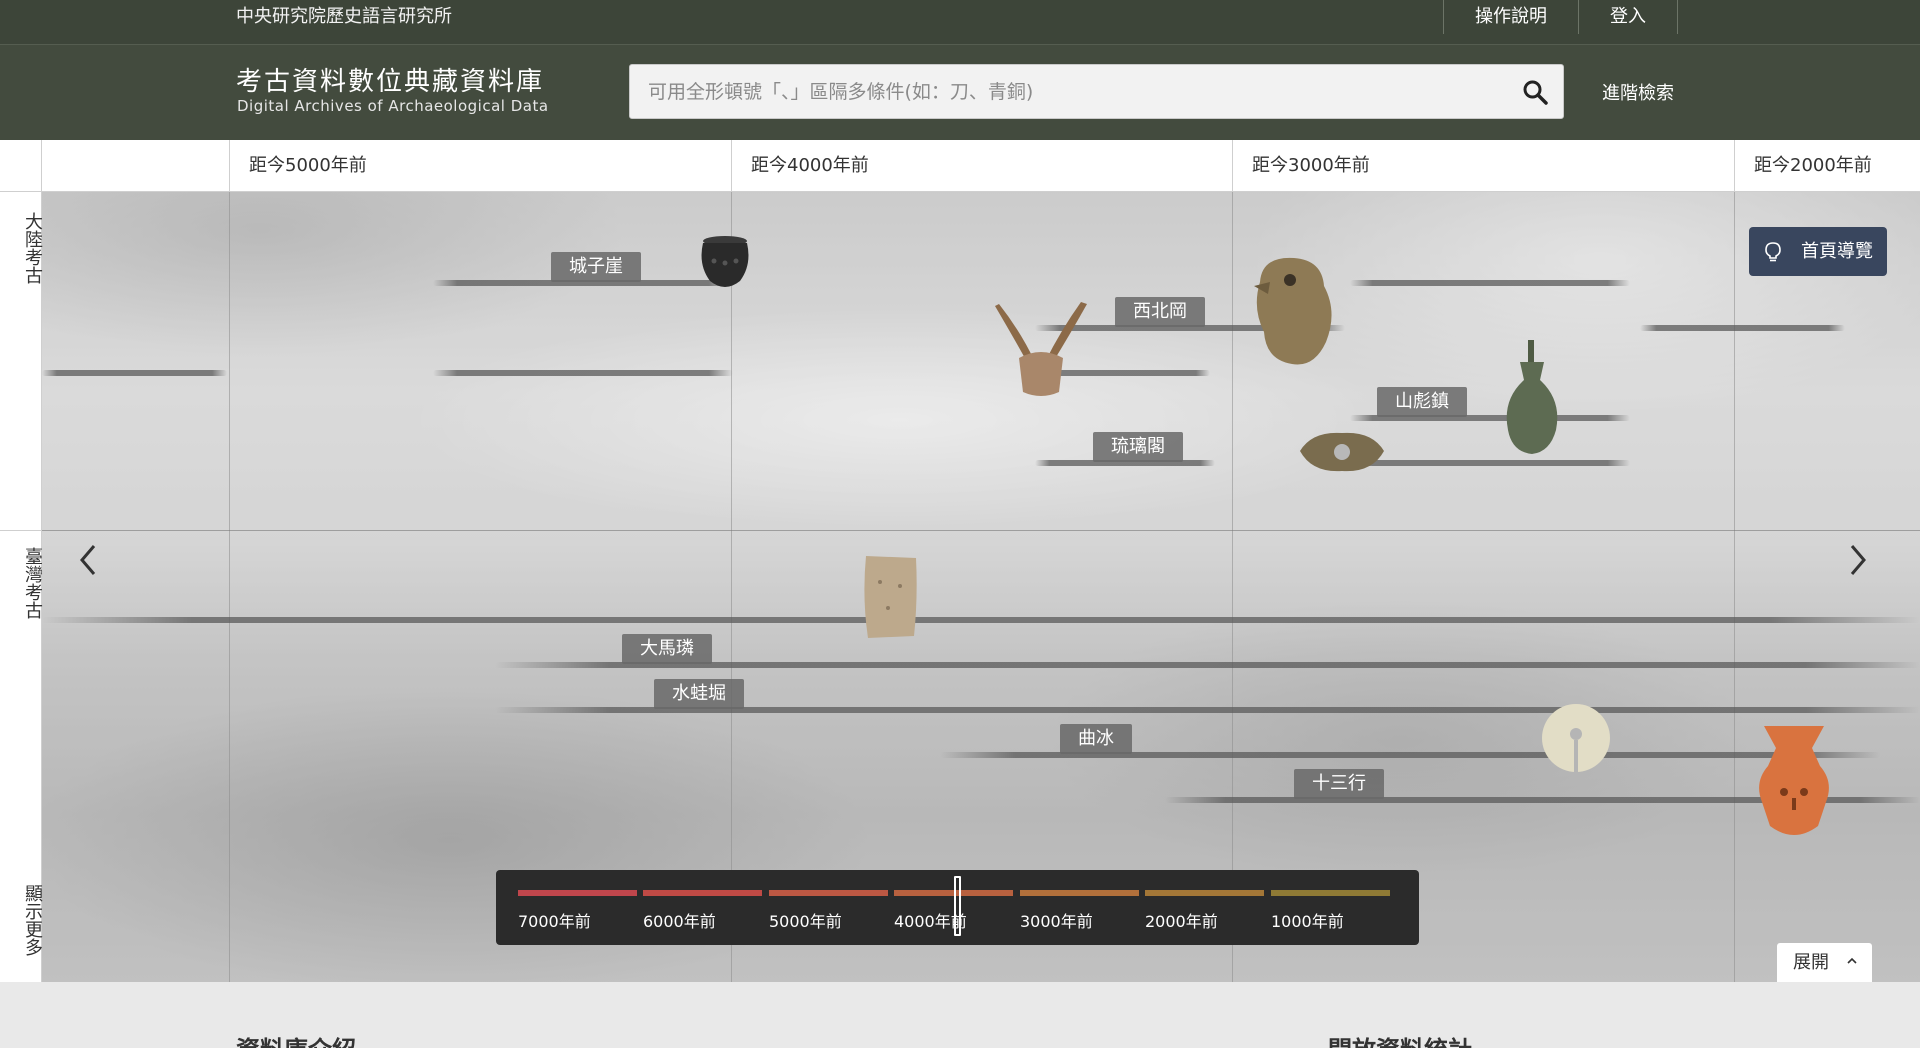 This screenshot has height=1048, width=1920. I want to click on site-label-shanbiaozhen: 山彪鎮, so click(1422, 402).